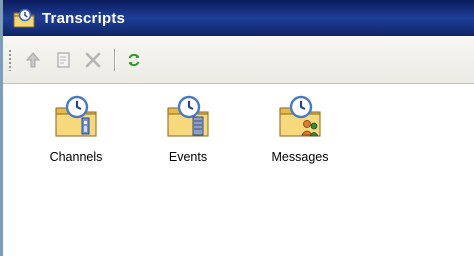 Image resolution: width=474 pixels, height=256 pixels. Describe the element at coordinates (76, 116) in the screenshot. I see `channels-folder-icon` at that location.